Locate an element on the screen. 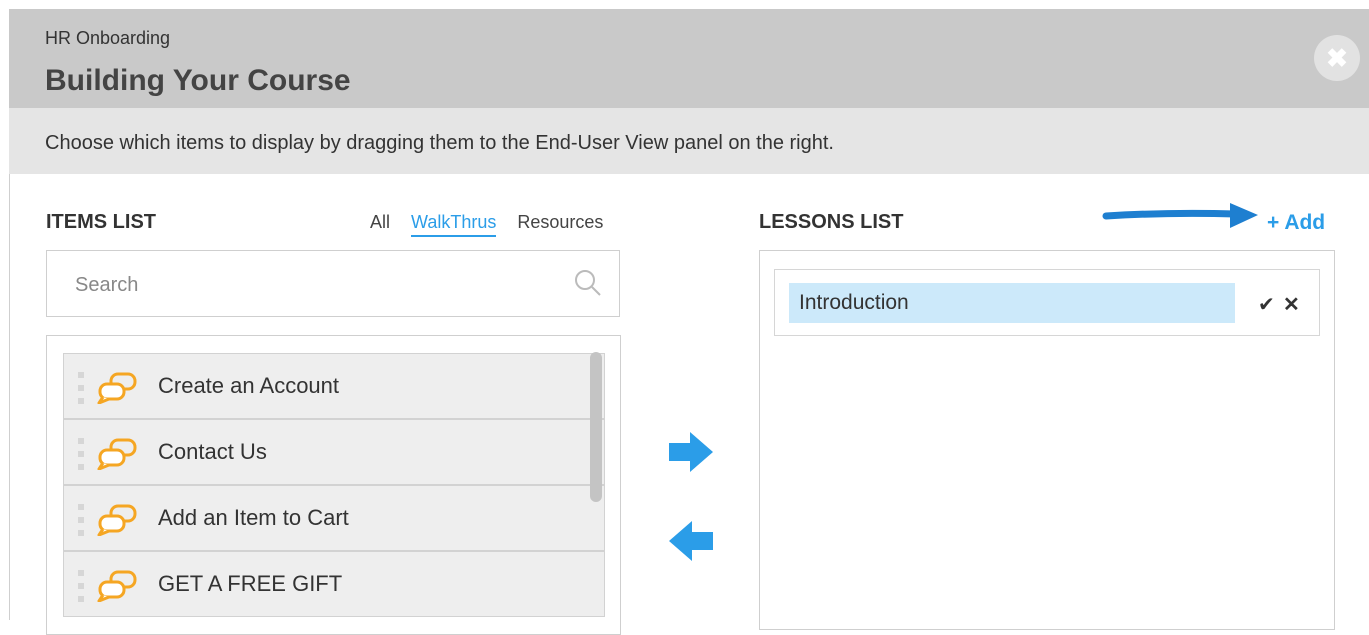  item-label: Contact Us is located at coordinates (212, 451).